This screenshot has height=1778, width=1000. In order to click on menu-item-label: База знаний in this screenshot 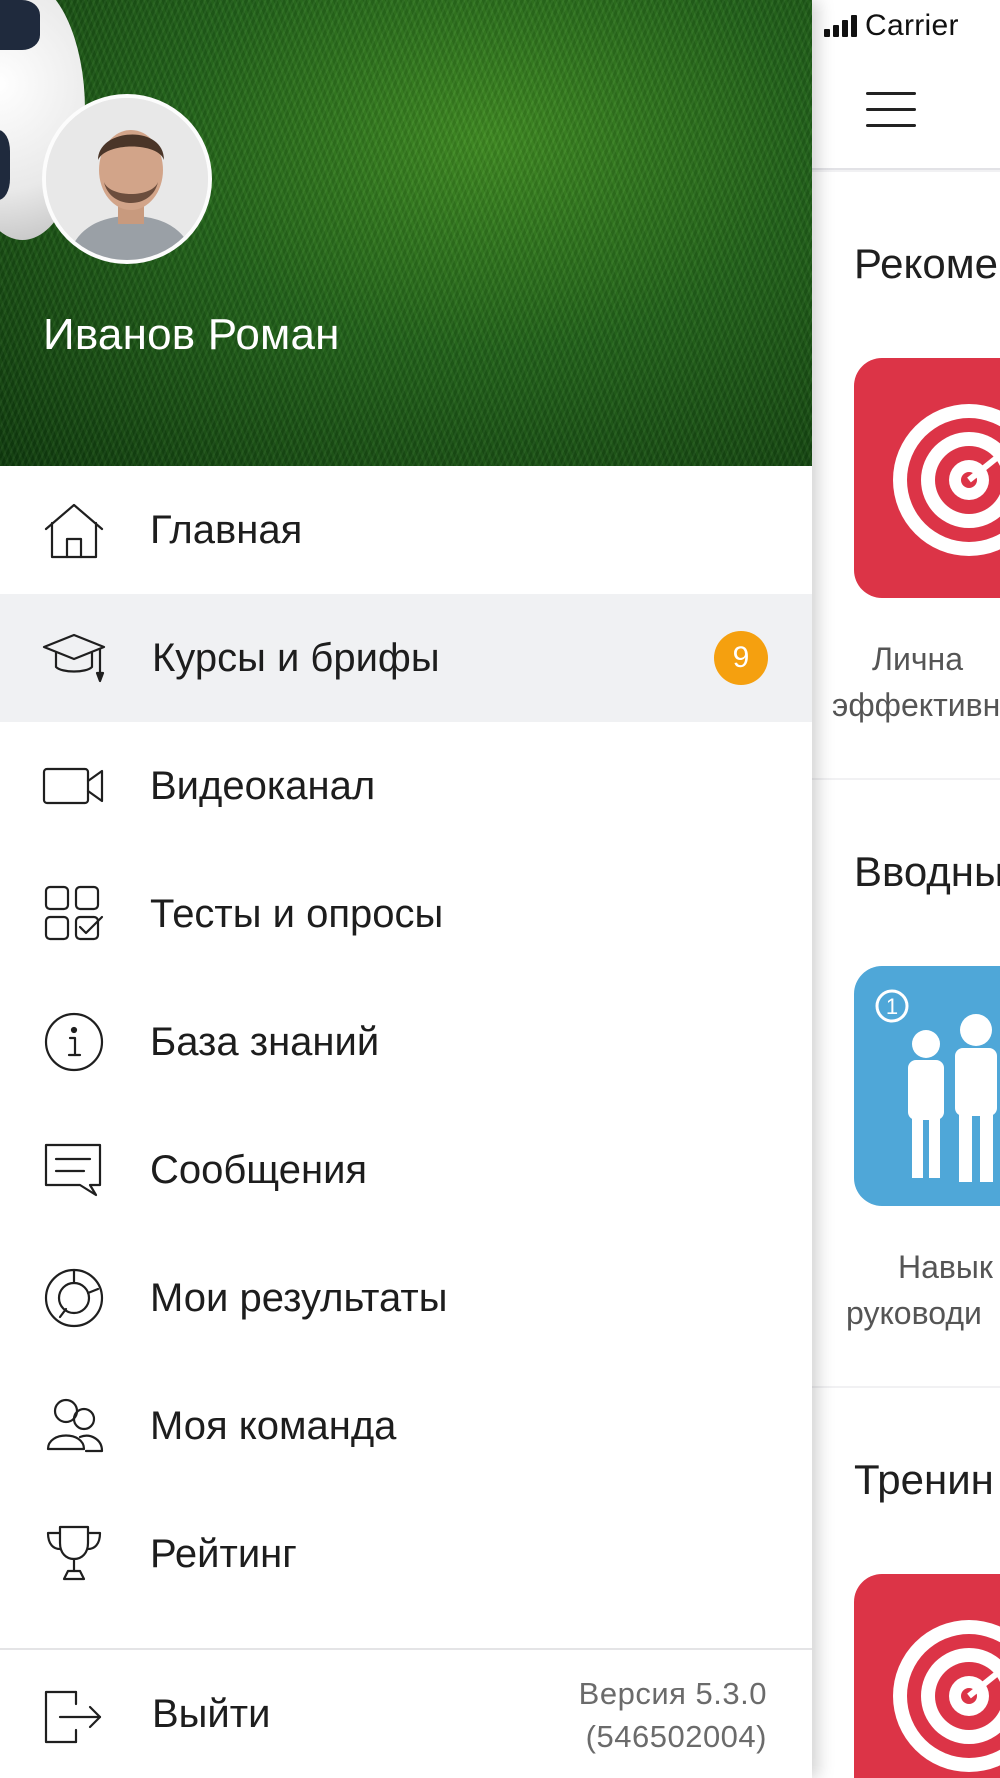, I will do `click(265, 1042)`.